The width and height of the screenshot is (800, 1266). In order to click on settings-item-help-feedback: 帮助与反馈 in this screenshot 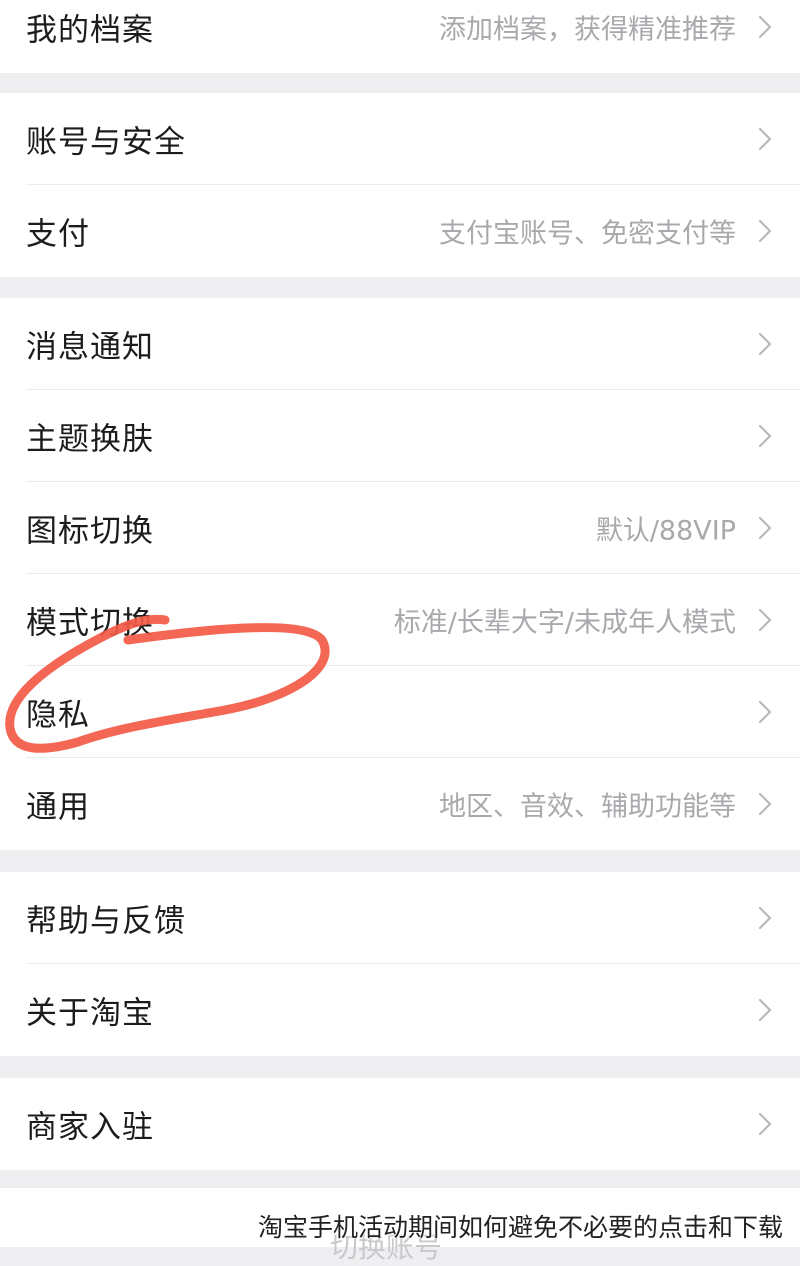, I will do `click(400, 918)`.